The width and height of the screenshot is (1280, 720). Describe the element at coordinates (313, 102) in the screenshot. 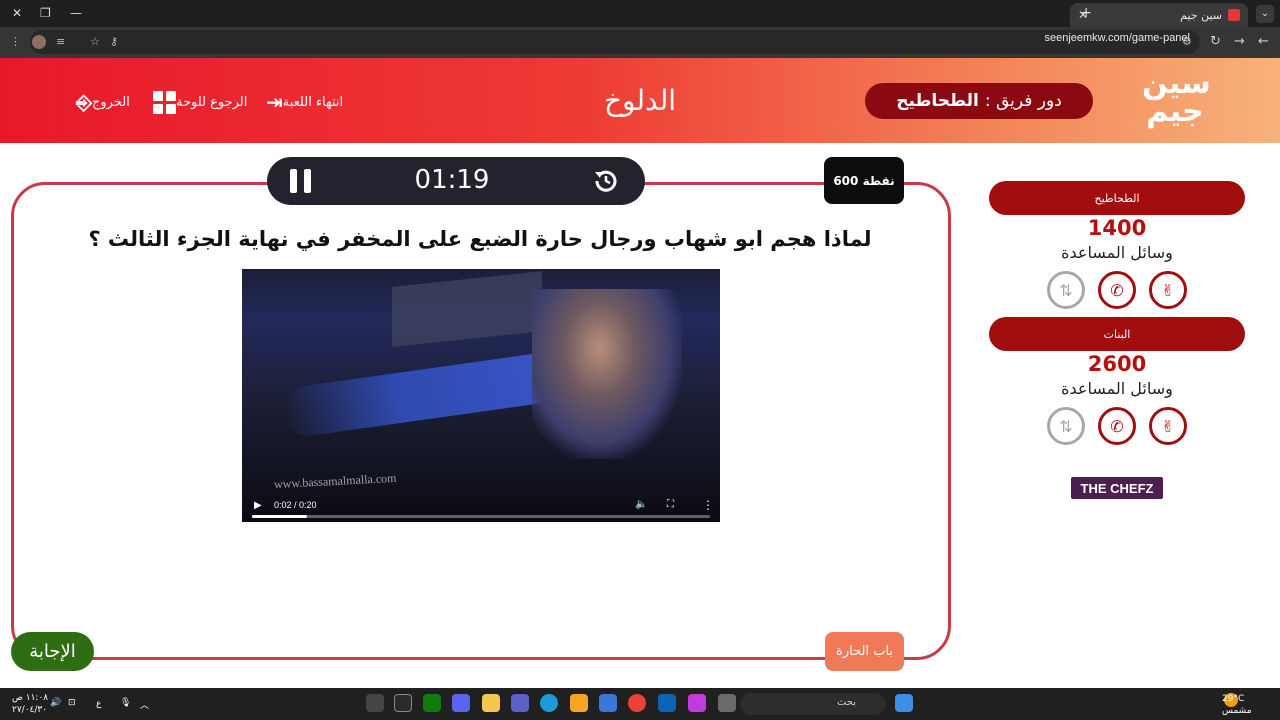

I see `end-game-label: انتهاء اللعبة` at that location.